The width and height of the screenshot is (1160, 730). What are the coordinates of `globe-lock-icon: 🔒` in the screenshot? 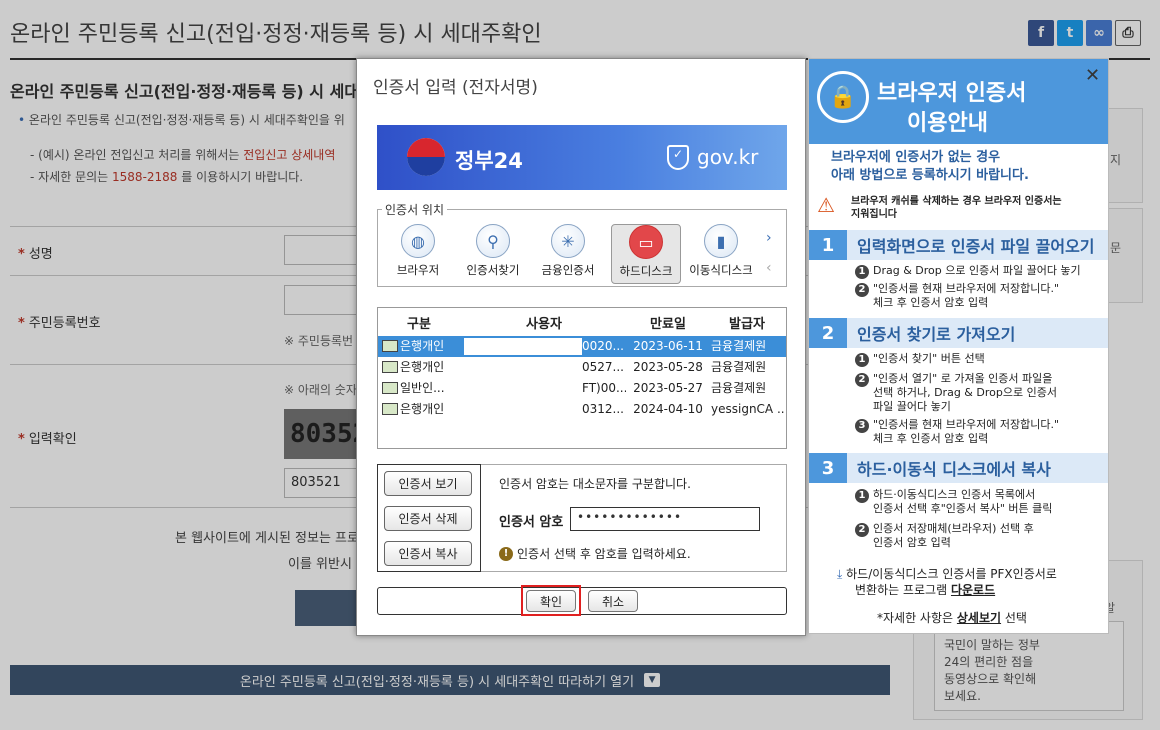 It's located at (843, 97).